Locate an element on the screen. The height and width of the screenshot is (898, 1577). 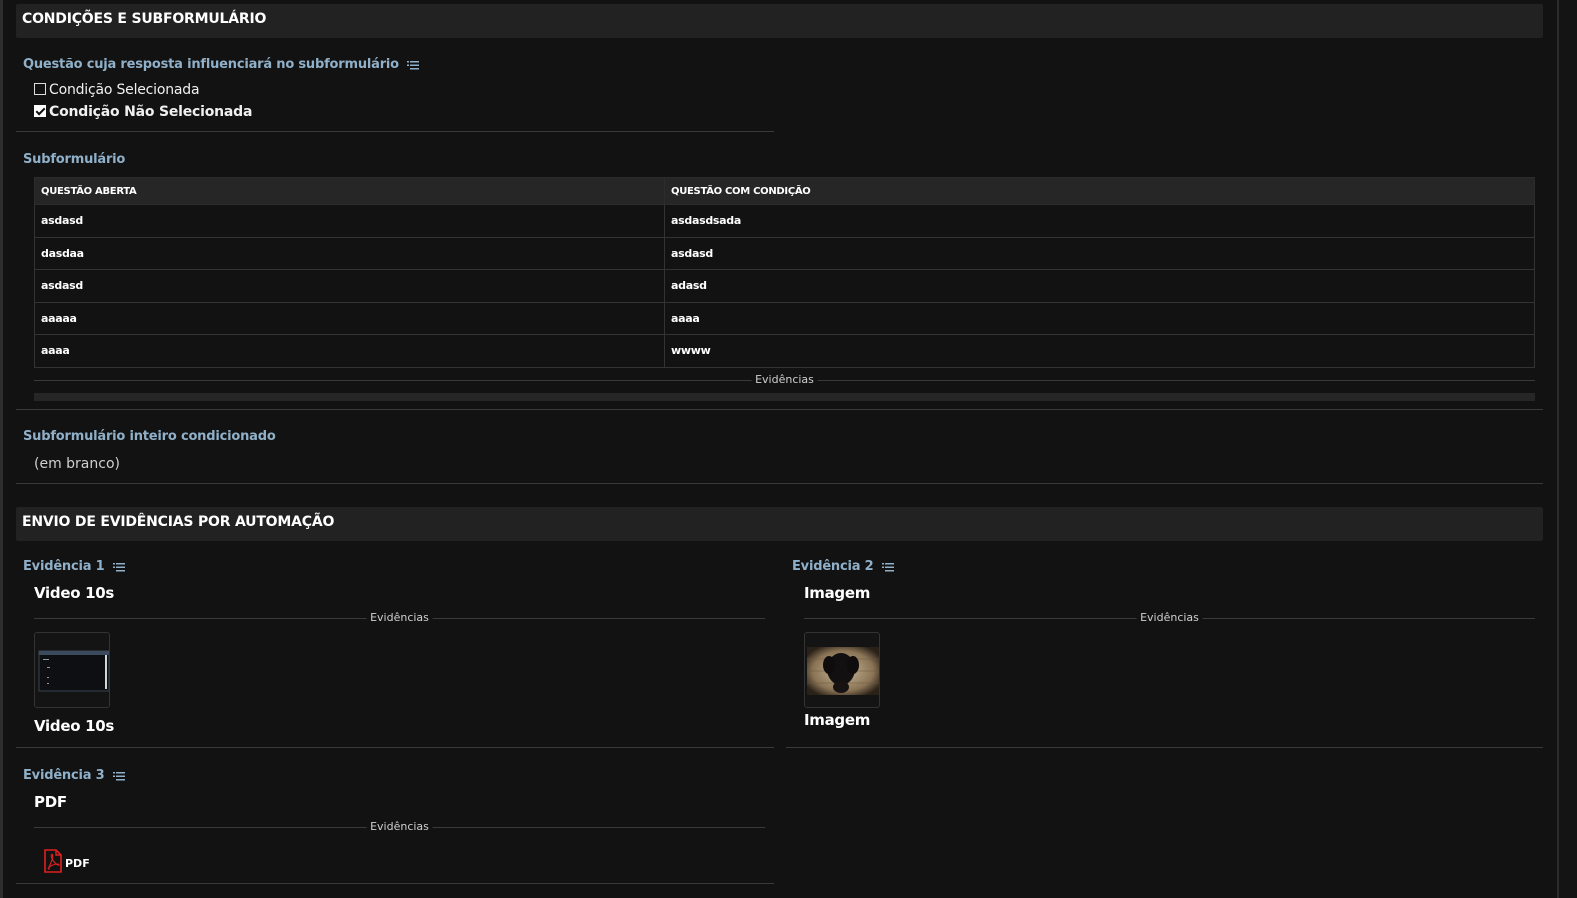
evidence-3-label: Evidência 3 is located at coordinates (74, 775).